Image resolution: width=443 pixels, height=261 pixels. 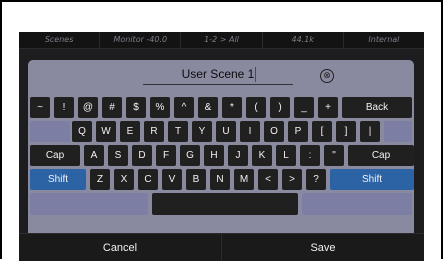 What do you see at coordinates (154, 131) in the screenshot?
I see `key-row2-3: R` at bounding box center [154, 131].